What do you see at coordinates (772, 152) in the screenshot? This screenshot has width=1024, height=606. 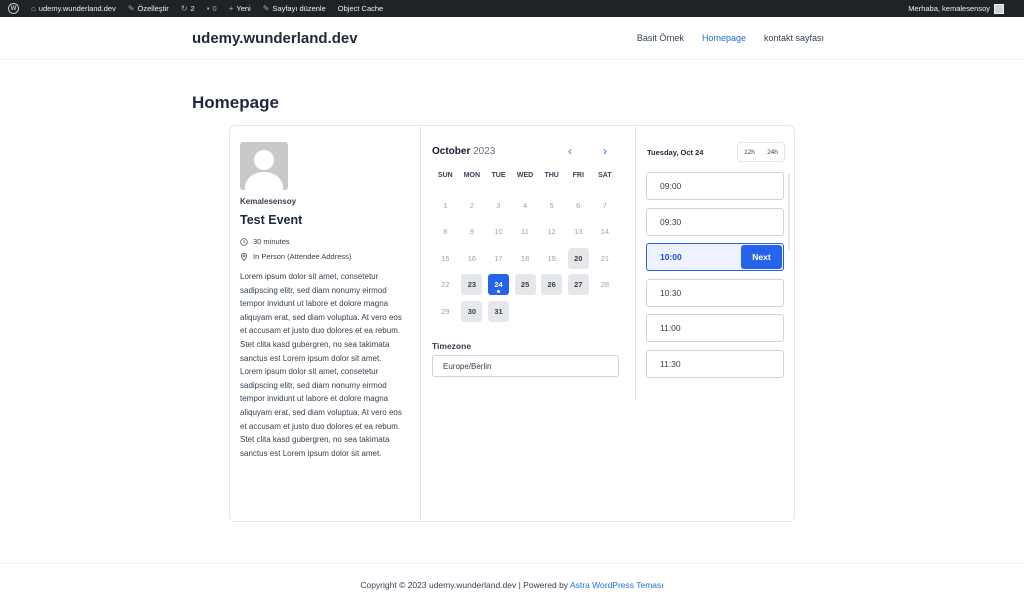 I see `format-24h-option: 24h` at bounding box center [772, 152].